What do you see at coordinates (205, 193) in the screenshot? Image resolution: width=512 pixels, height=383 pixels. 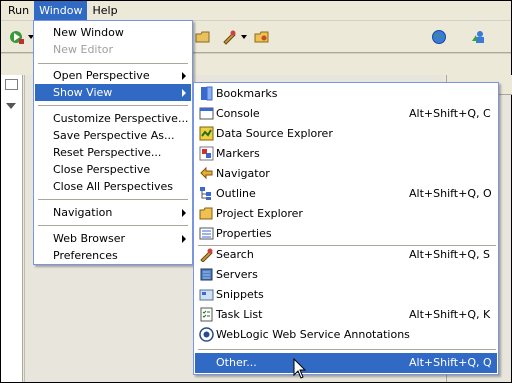 I see `outline-icon` at bounding box center [205, 193].